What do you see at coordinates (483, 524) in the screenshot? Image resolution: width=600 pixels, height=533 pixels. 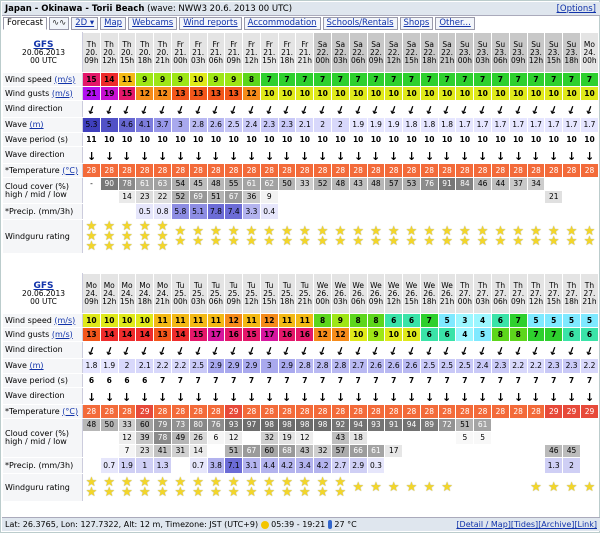 I see `footer-link-detail-map: [Detail / Map]` at bounding box center [483, 524].